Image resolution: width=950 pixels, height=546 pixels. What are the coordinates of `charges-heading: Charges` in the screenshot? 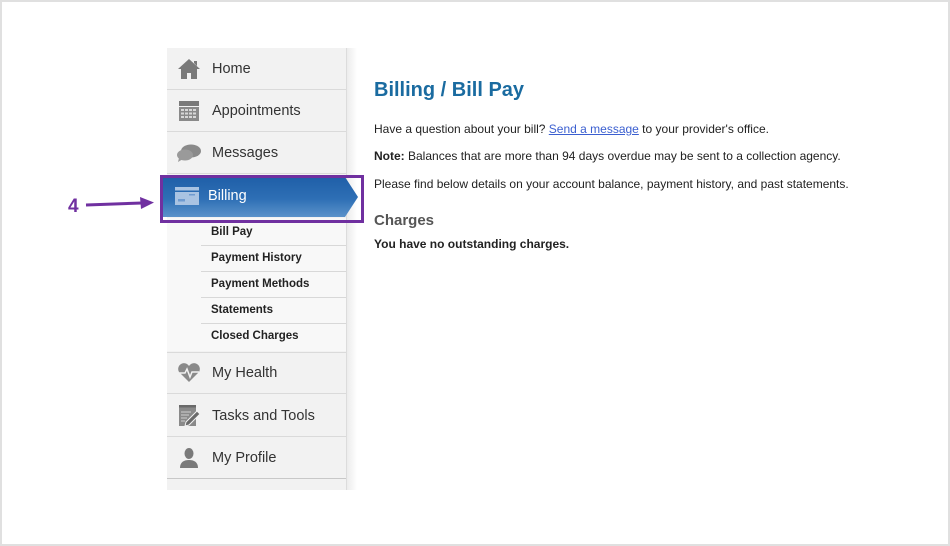 It's located at (404, 220).